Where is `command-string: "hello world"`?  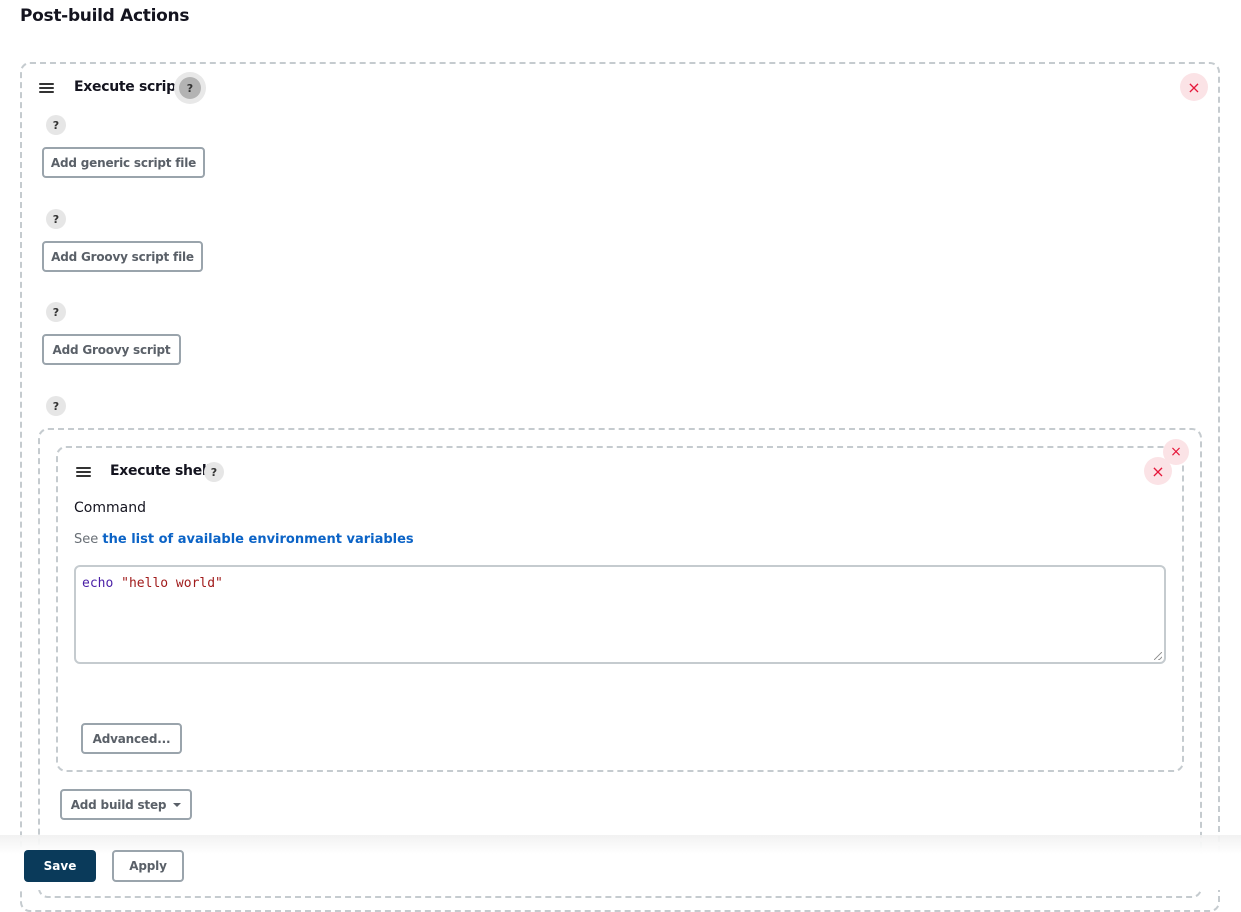 command-string: "hello world" is located at coordinates (172, 583).